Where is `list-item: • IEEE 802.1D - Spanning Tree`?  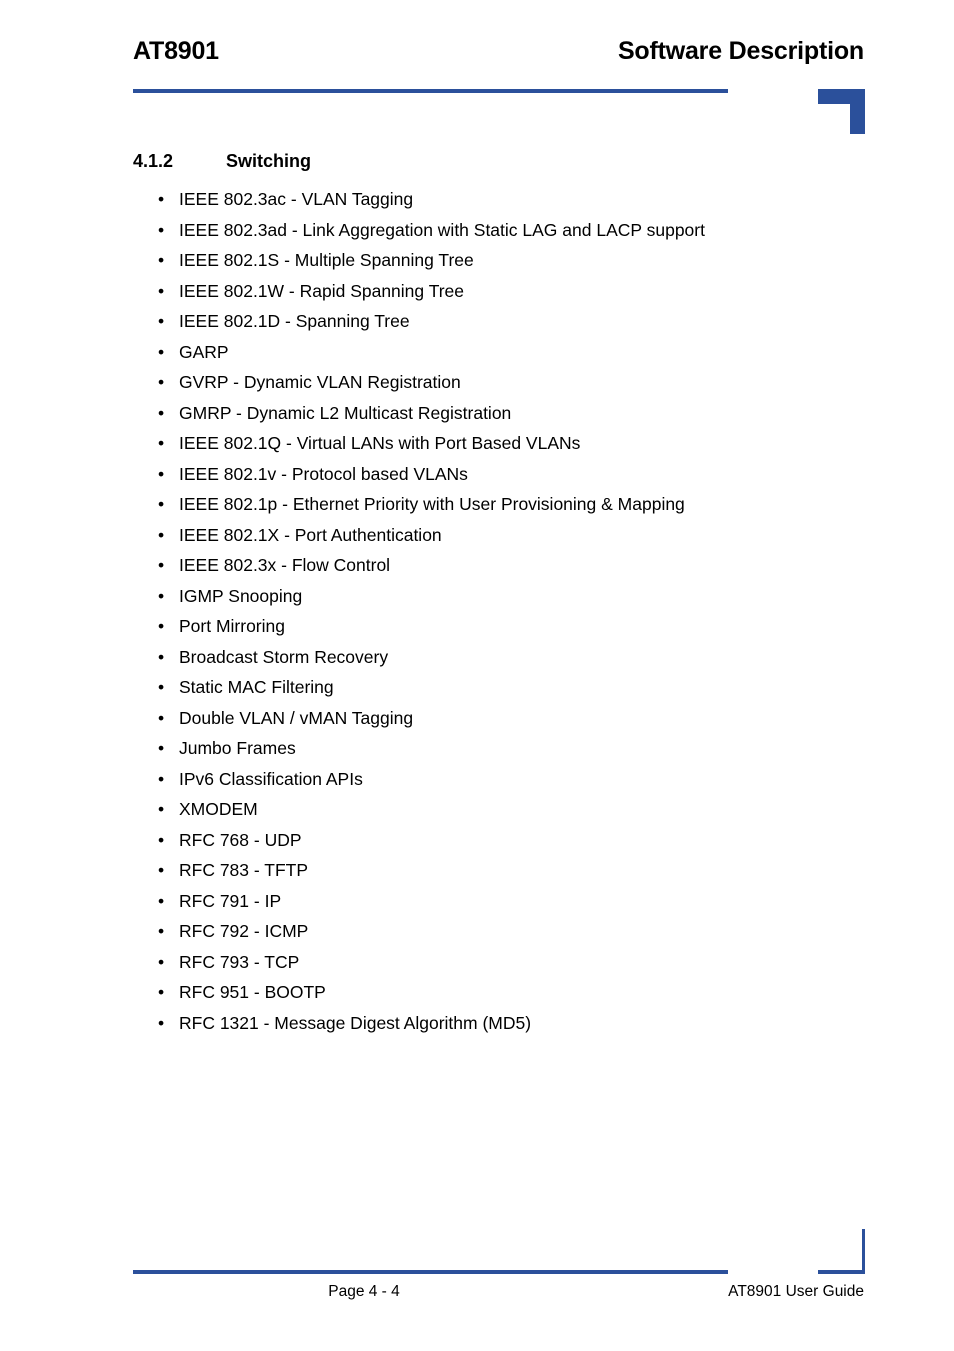
list-item: • IEEE 802.1D - Spanning Tree is located at coordinates (477, 321).